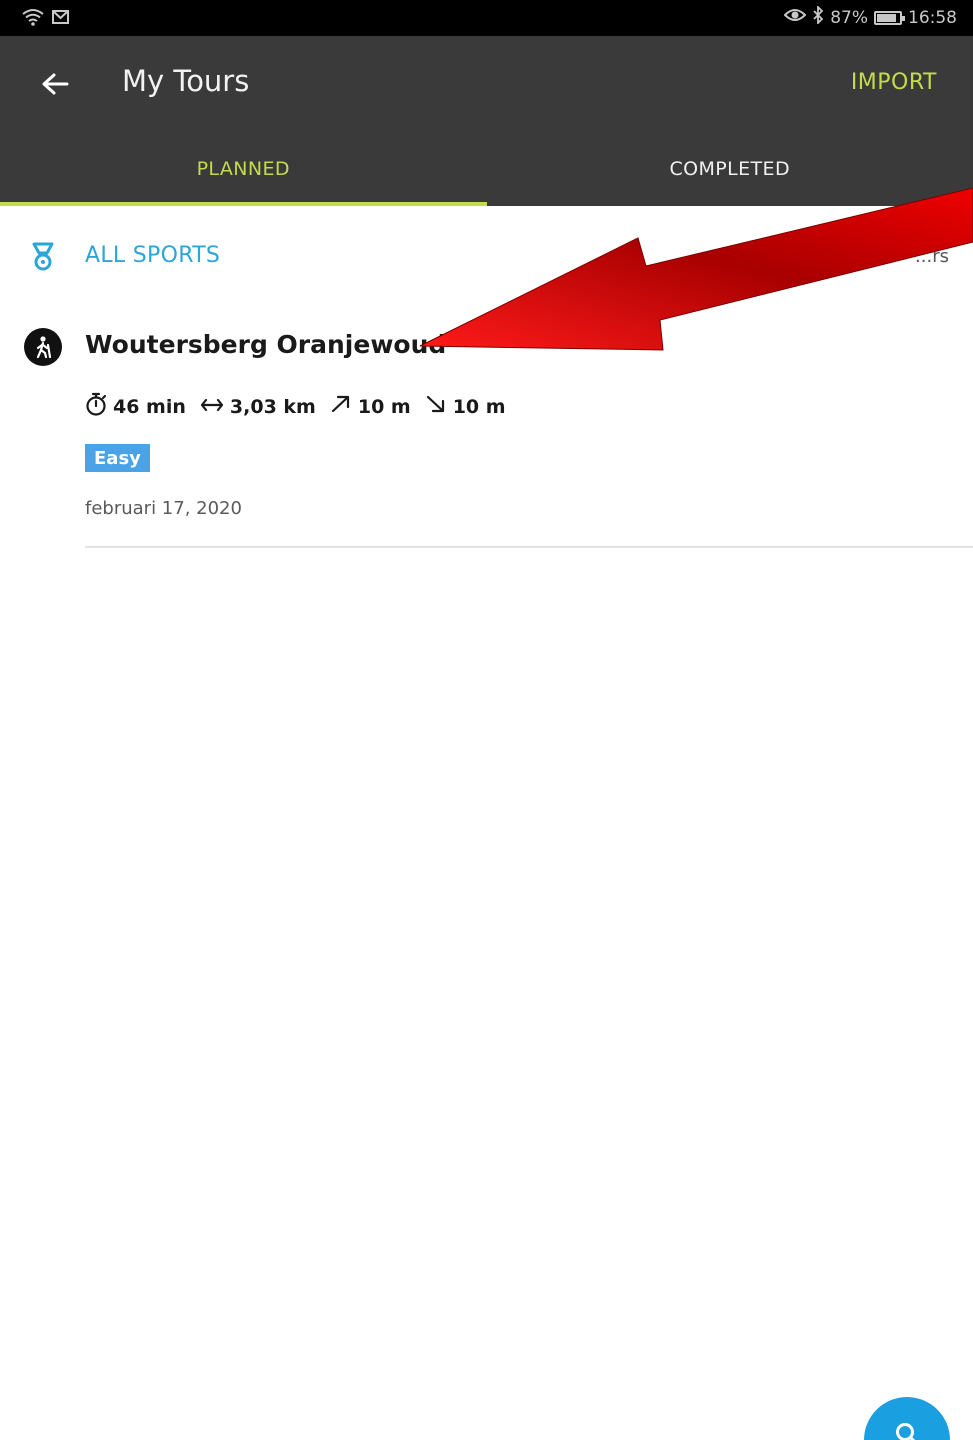  Describe the element at coordinates (486, 121) in the screenshot. I see `app-bar: My Tours IMPORT PLANNED COMPLETED` at that location.